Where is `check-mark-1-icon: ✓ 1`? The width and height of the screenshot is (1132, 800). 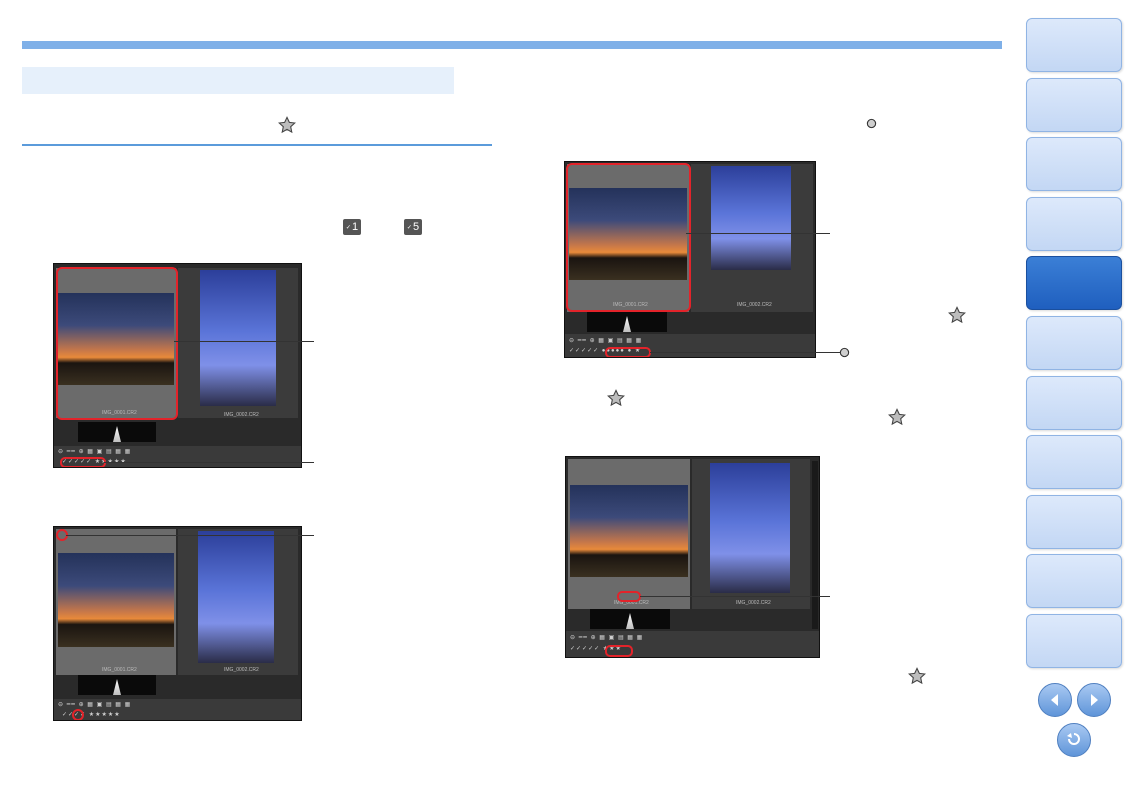 check-mark-1-icon: ✓ 1 is located at coordinates (352, 227).